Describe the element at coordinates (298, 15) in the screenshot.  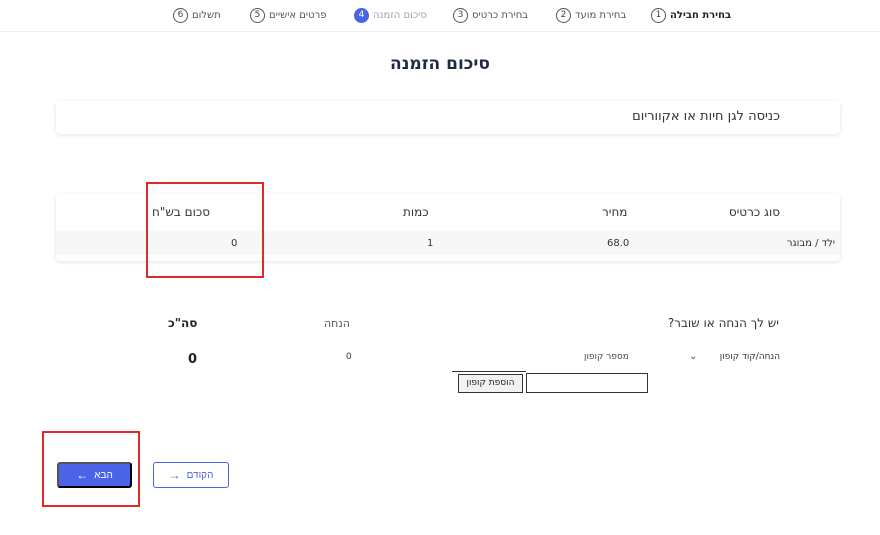
I see `step-label: פרטים אישיים` at that location.